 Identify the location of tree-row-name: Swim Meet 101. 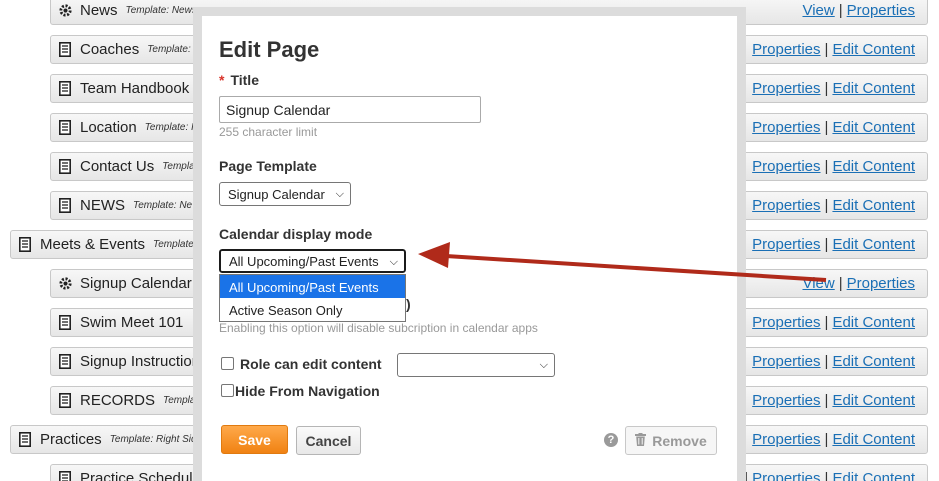
(132, 322).